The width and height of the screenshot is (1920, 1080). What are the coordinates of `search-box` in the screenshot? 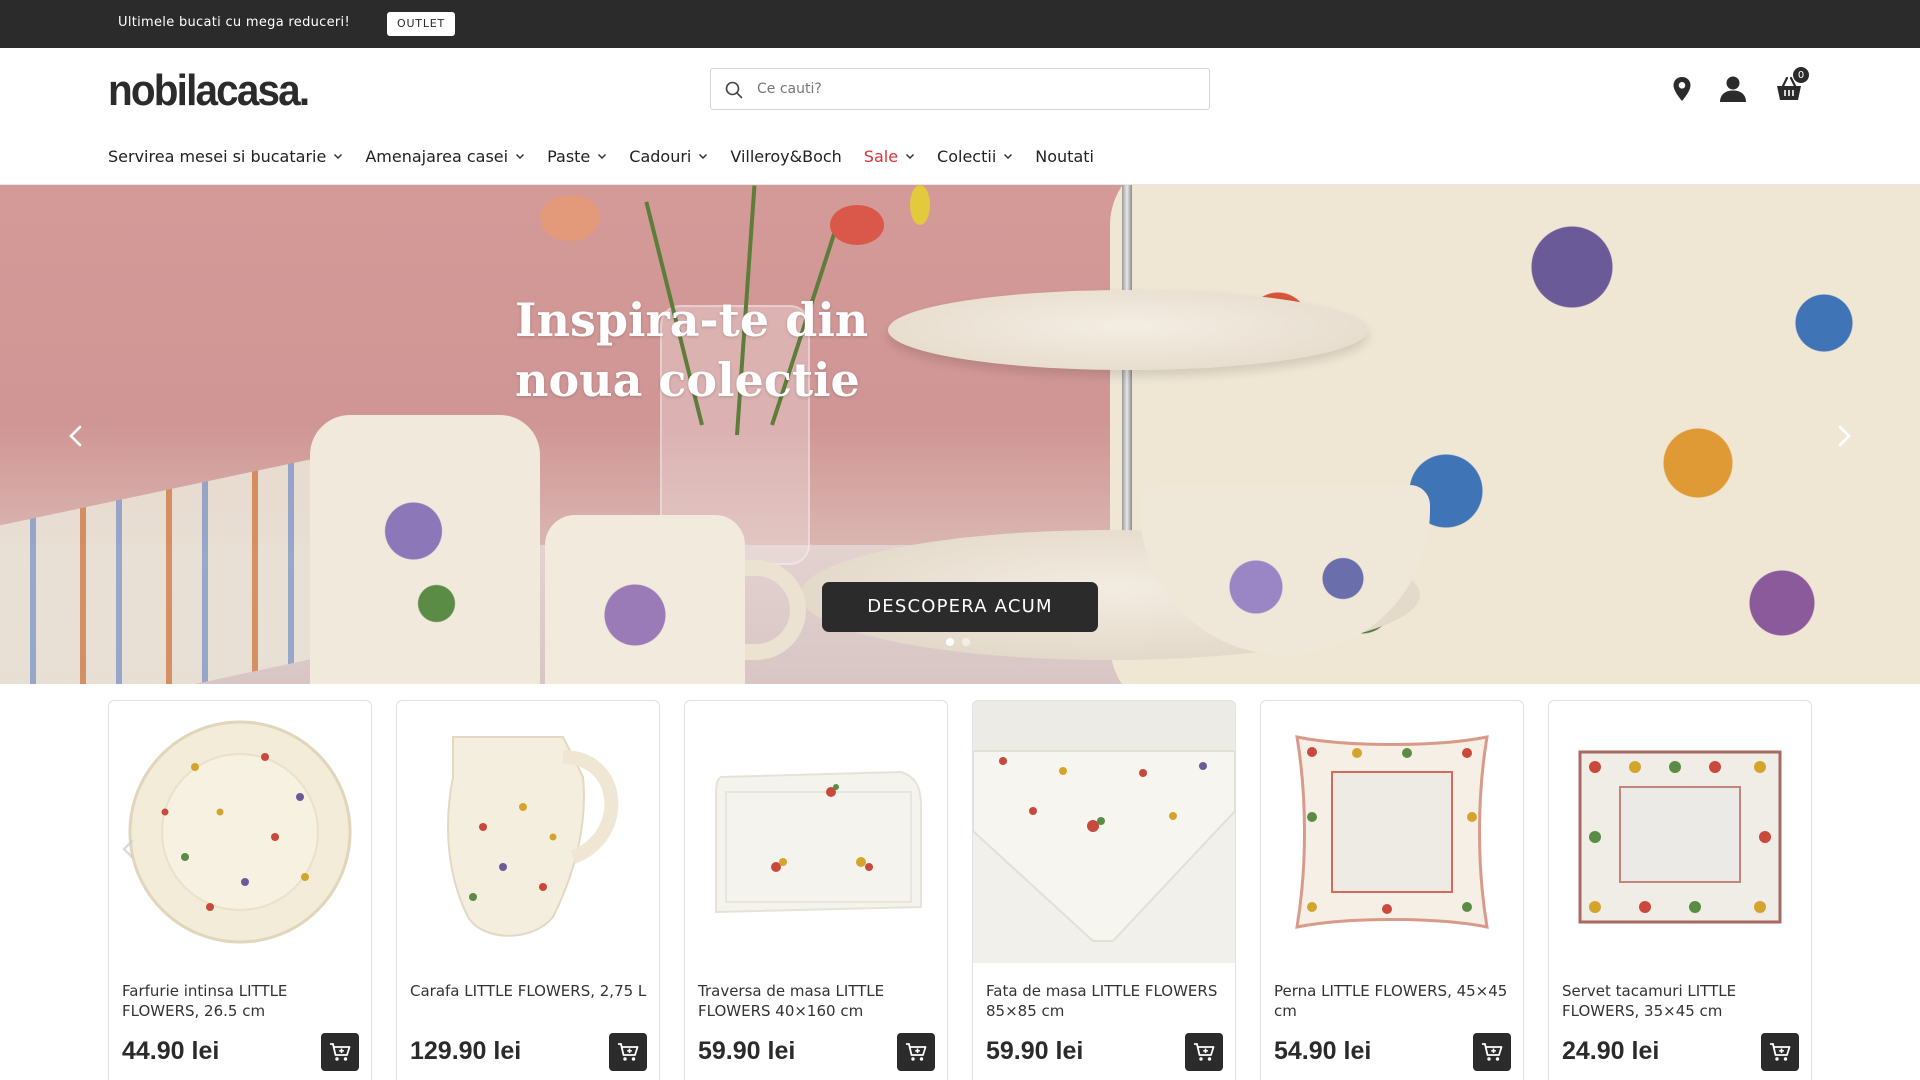 It's located at (960, 89).